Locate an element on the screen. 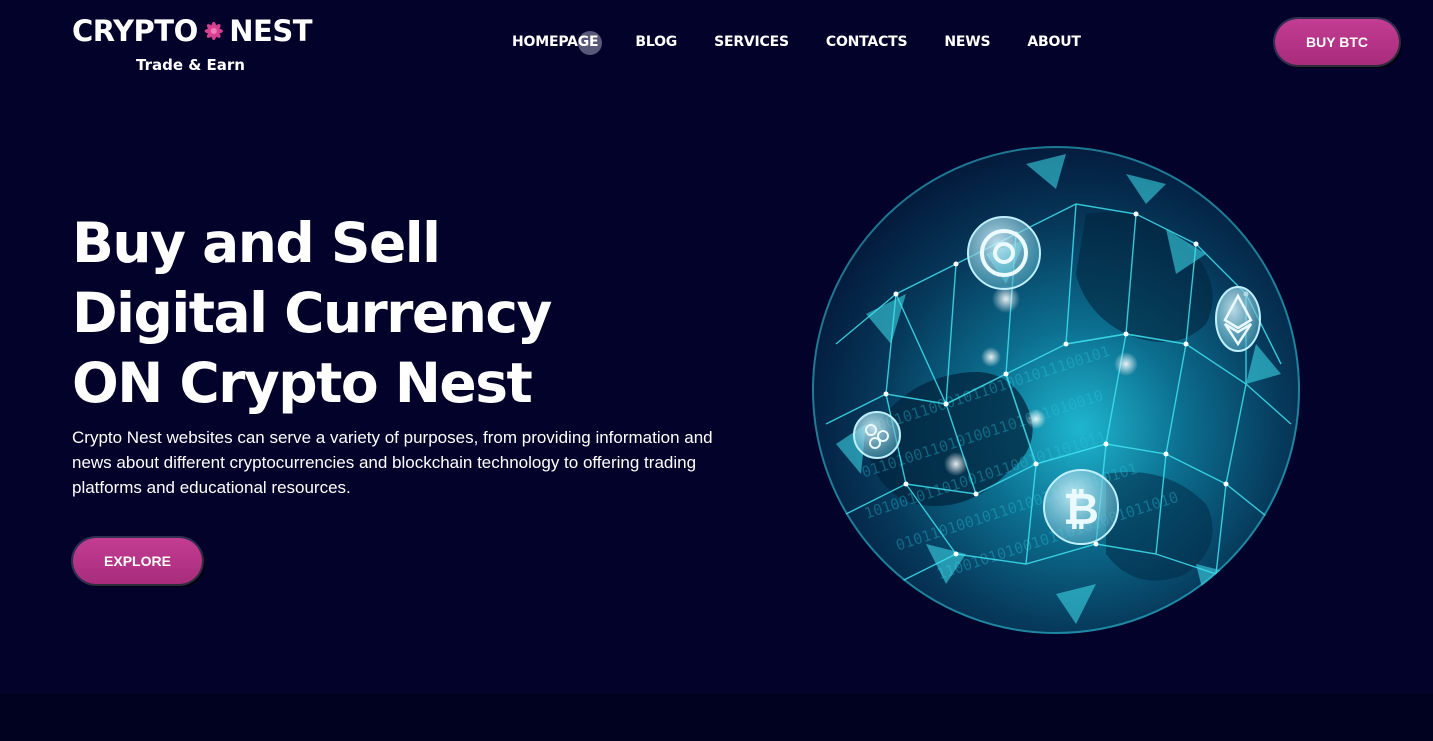 The width and height of the screenshot is (1433, 741). hero-title-line: Buy and Sell is located at coordinates (256, 243).